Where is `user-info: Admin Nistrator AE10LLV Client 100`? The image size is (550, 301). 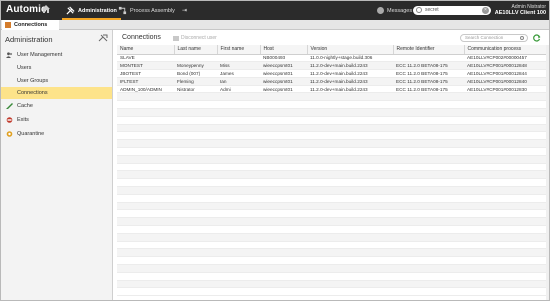
user-info: Admin Nistrator AE10LLV Client 100 is located at coordinates (520, 10).